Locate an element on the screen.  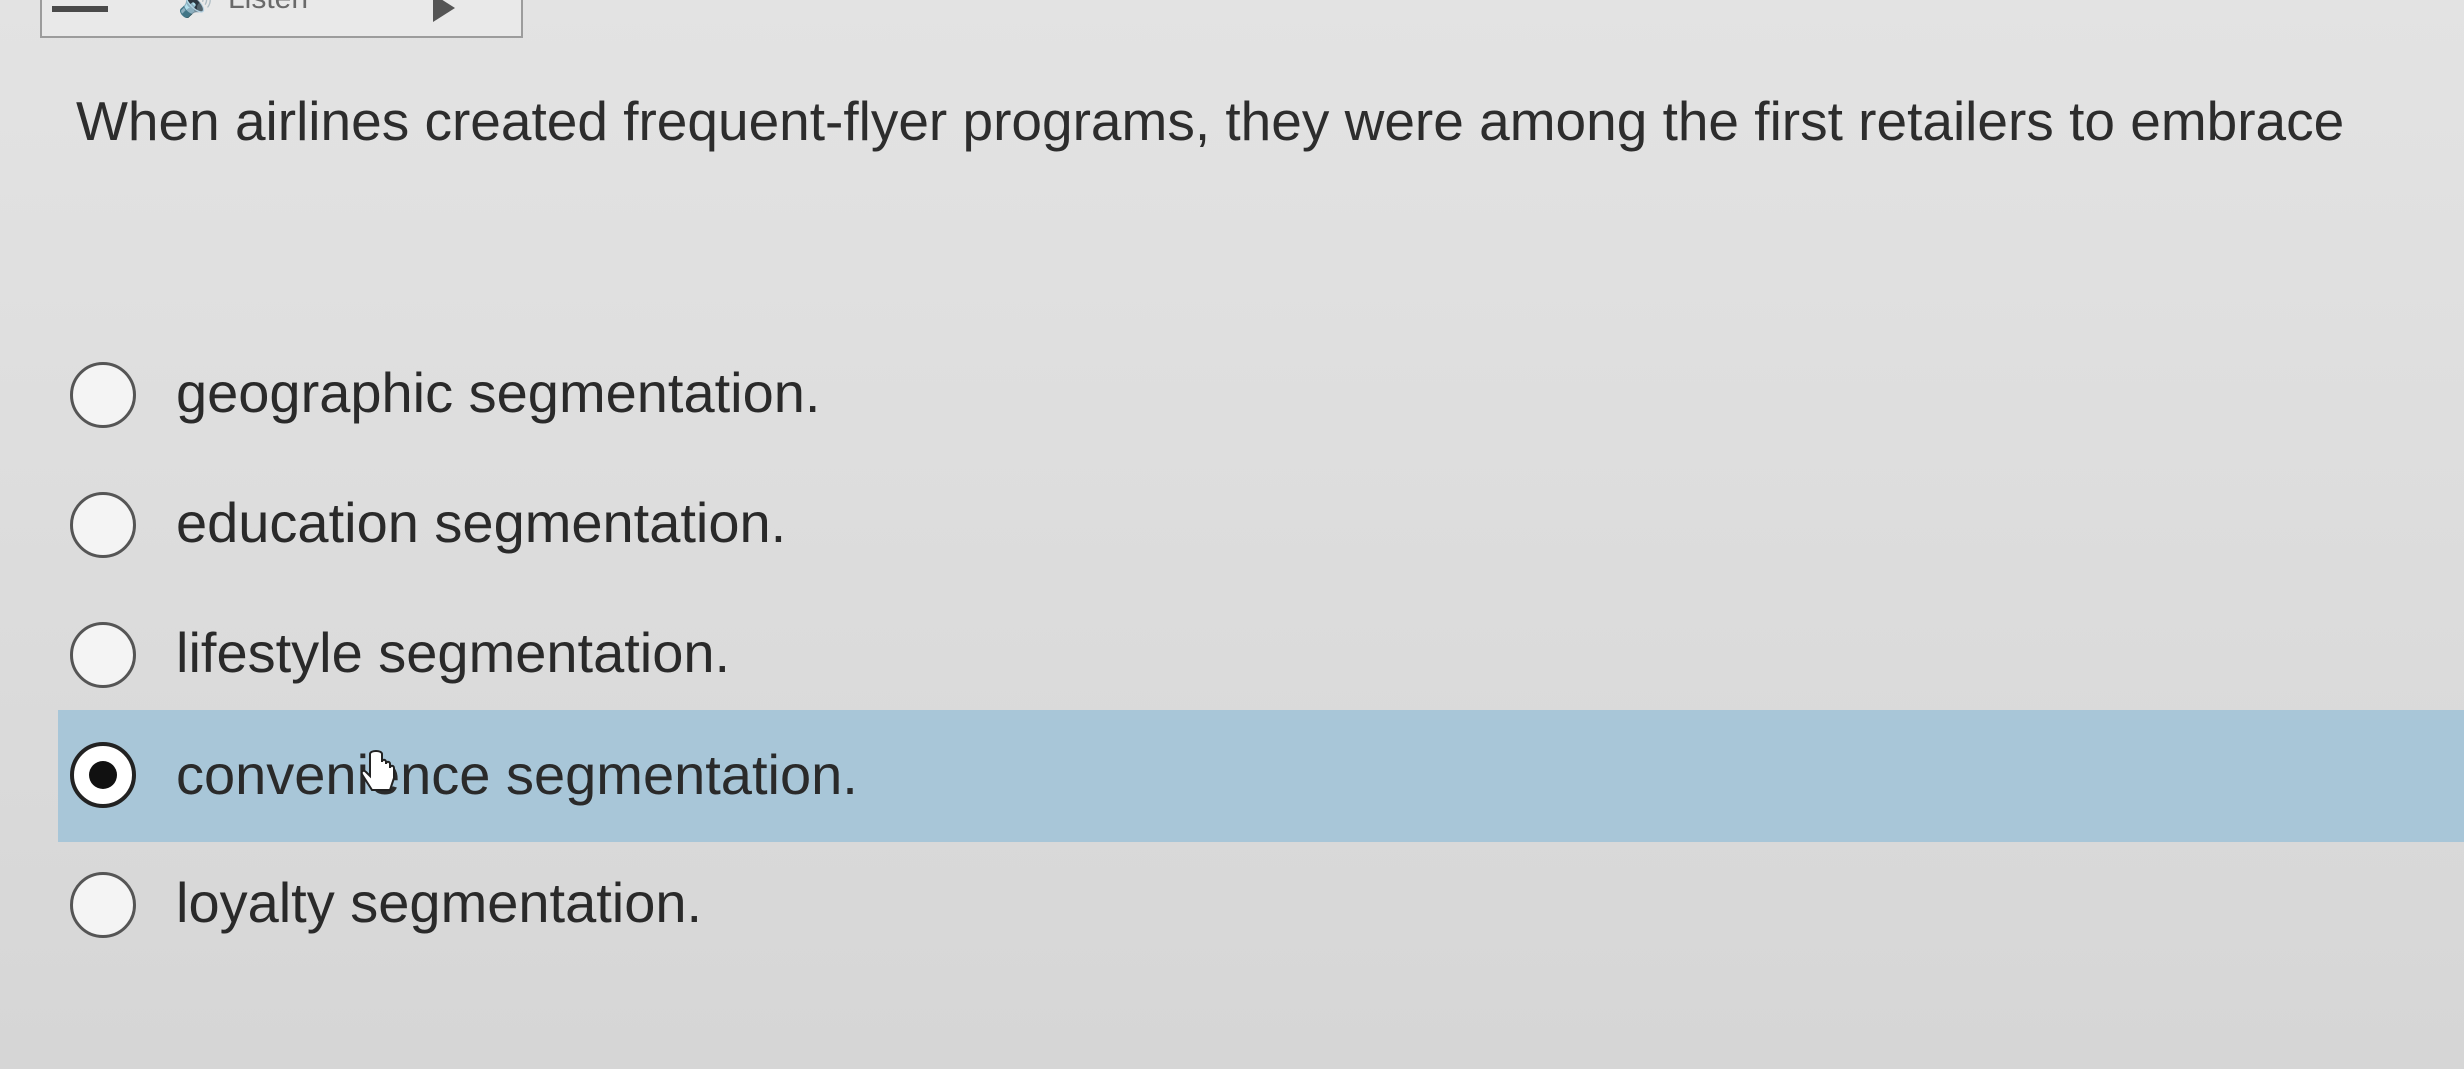
play-button is located at coordinates (458, 19).